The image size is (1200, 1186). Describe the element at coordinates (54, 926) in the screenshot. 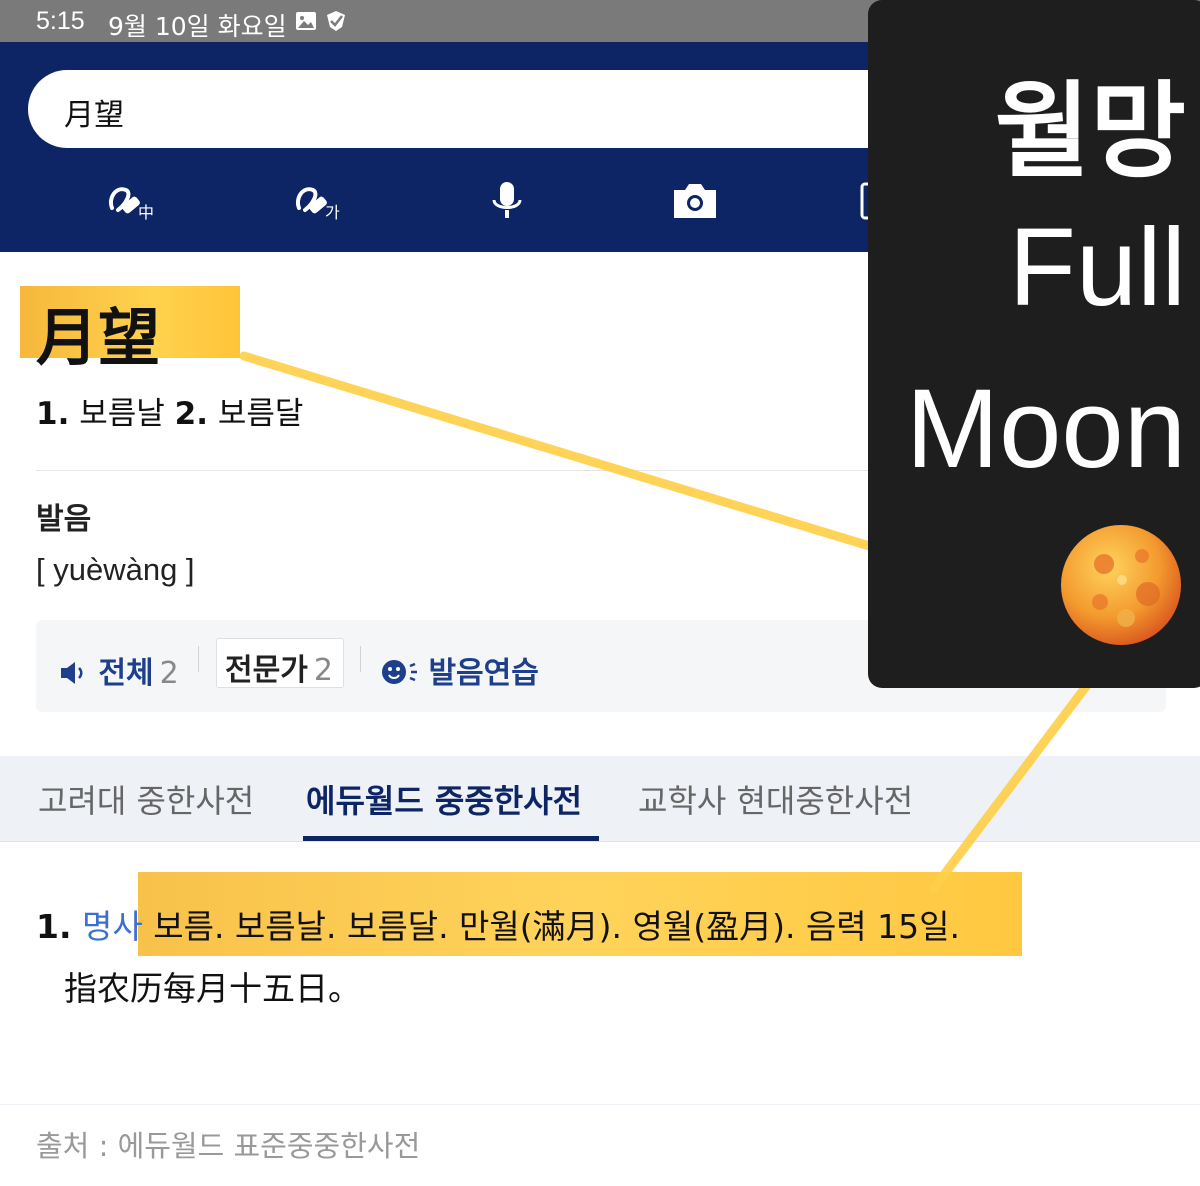

I see `definition-number: 1.` at that location.